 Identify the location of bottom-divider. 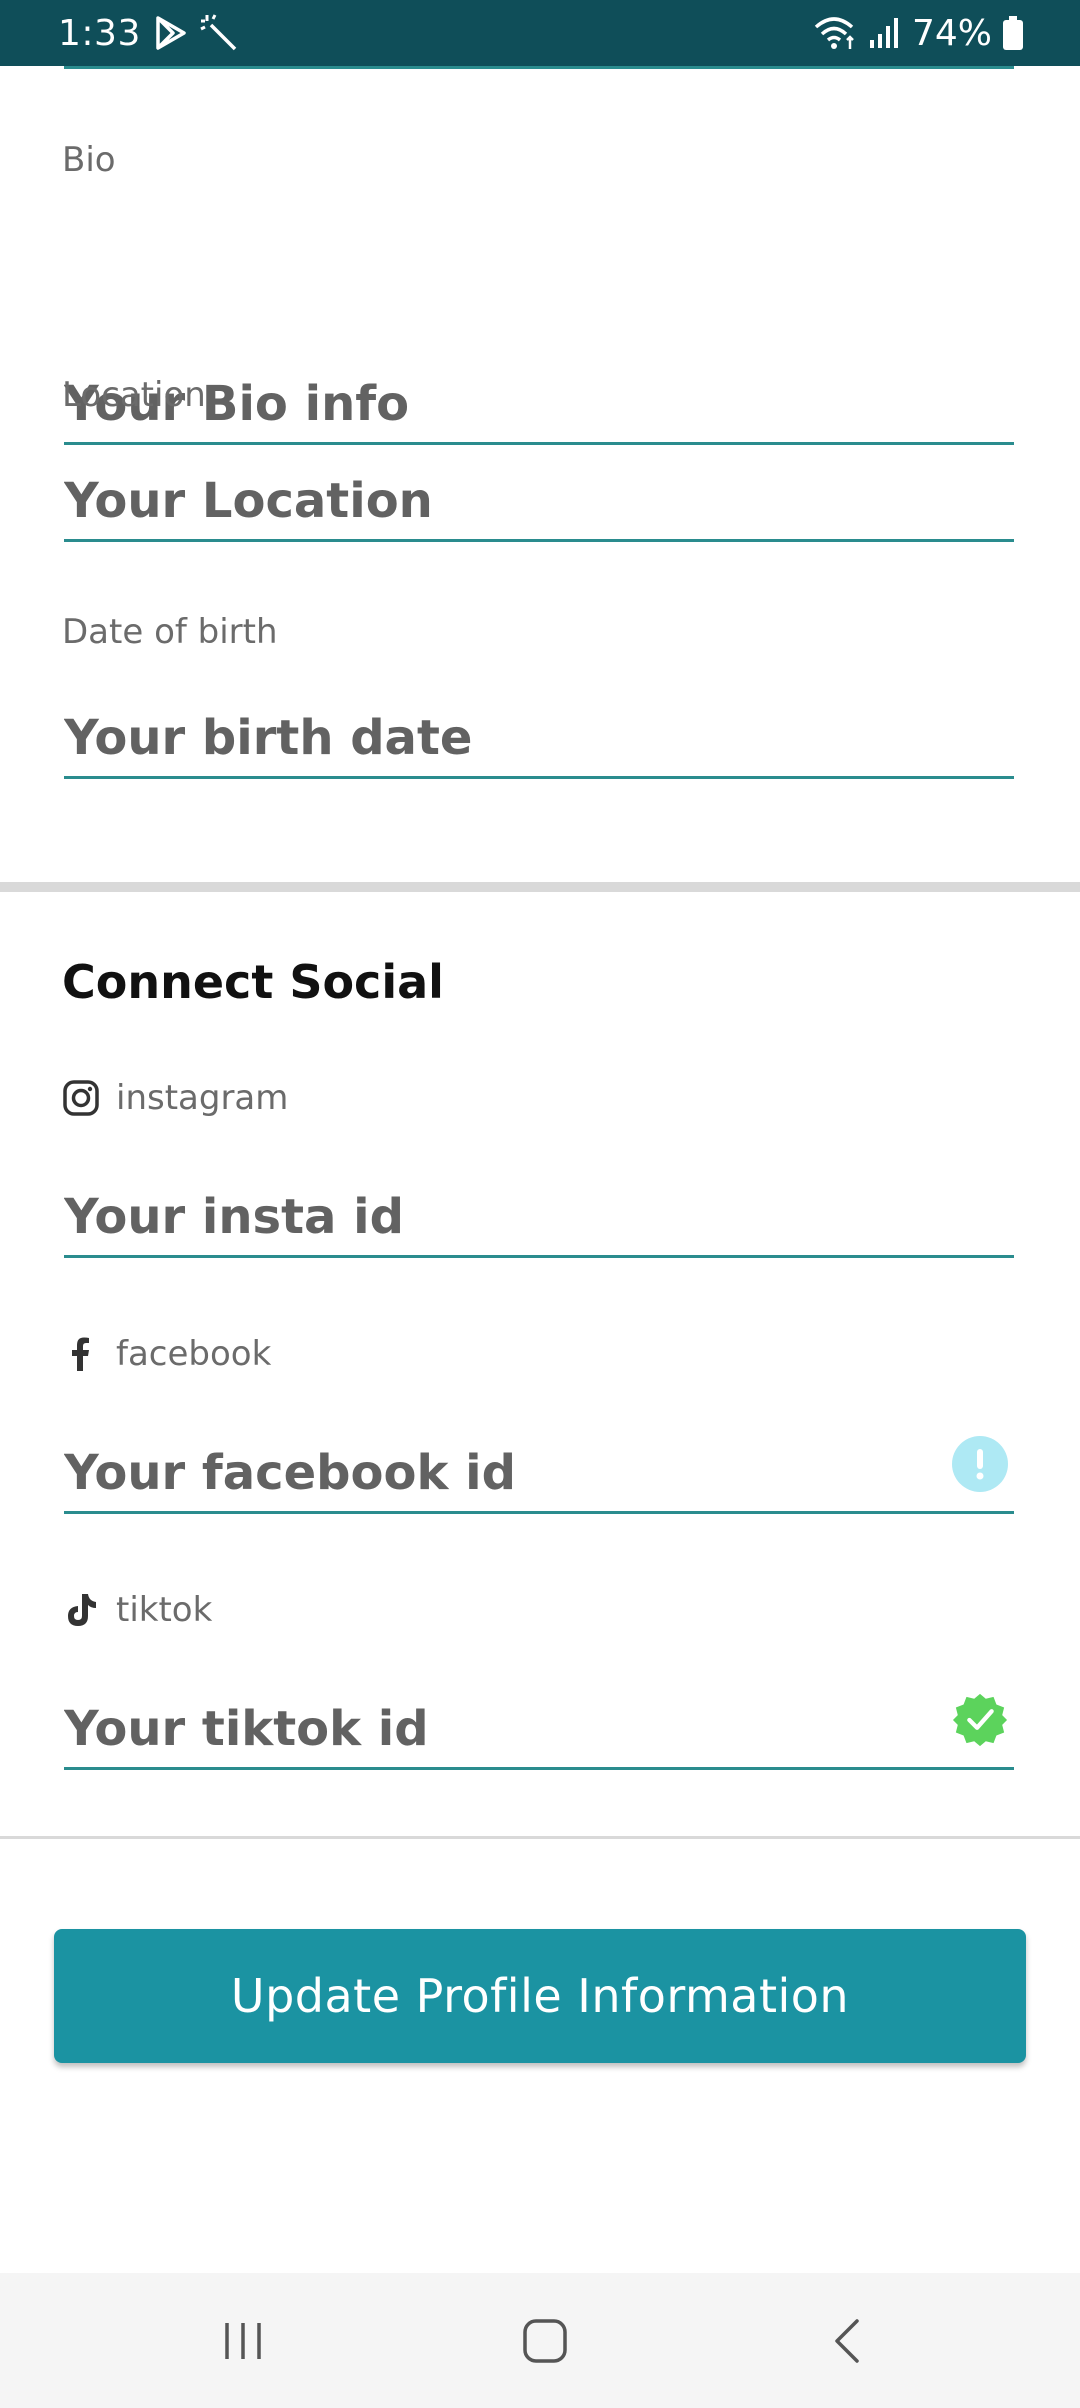
(540, 1837).